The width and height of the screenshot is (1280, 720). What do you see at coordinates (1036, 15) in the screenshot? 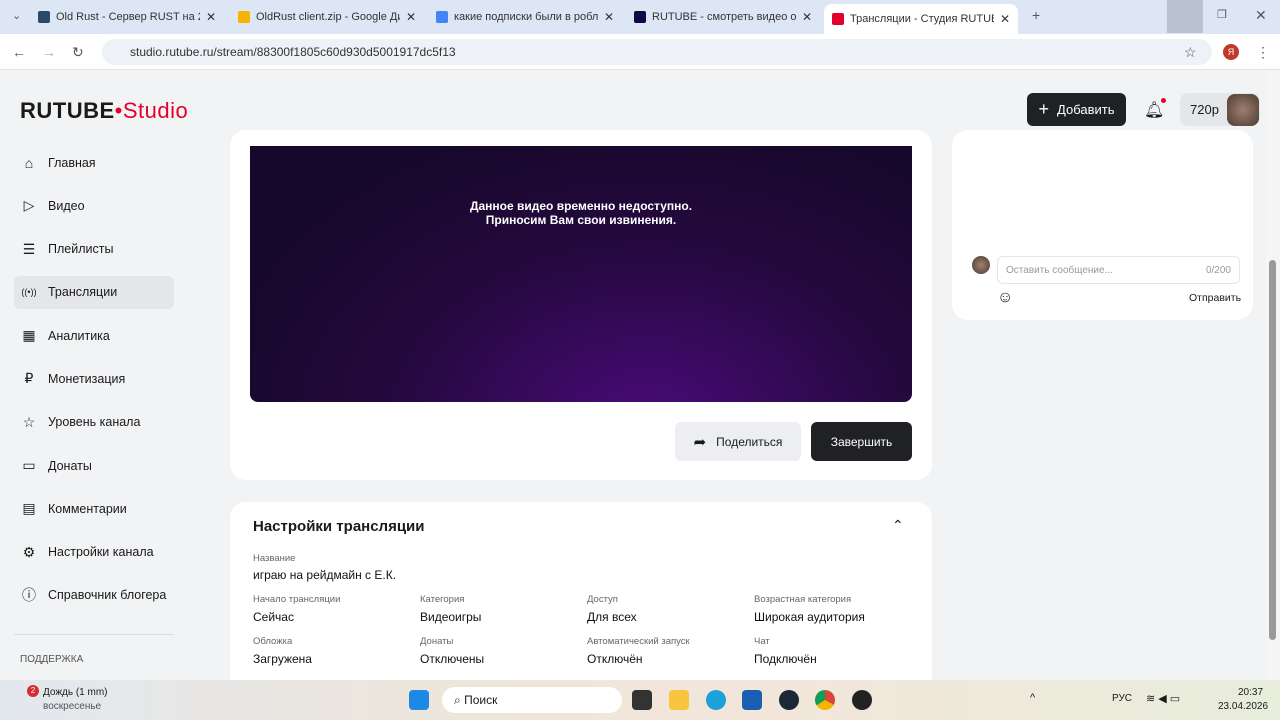
I see `new-tab-button: +` at bounding box center [1036, 15].